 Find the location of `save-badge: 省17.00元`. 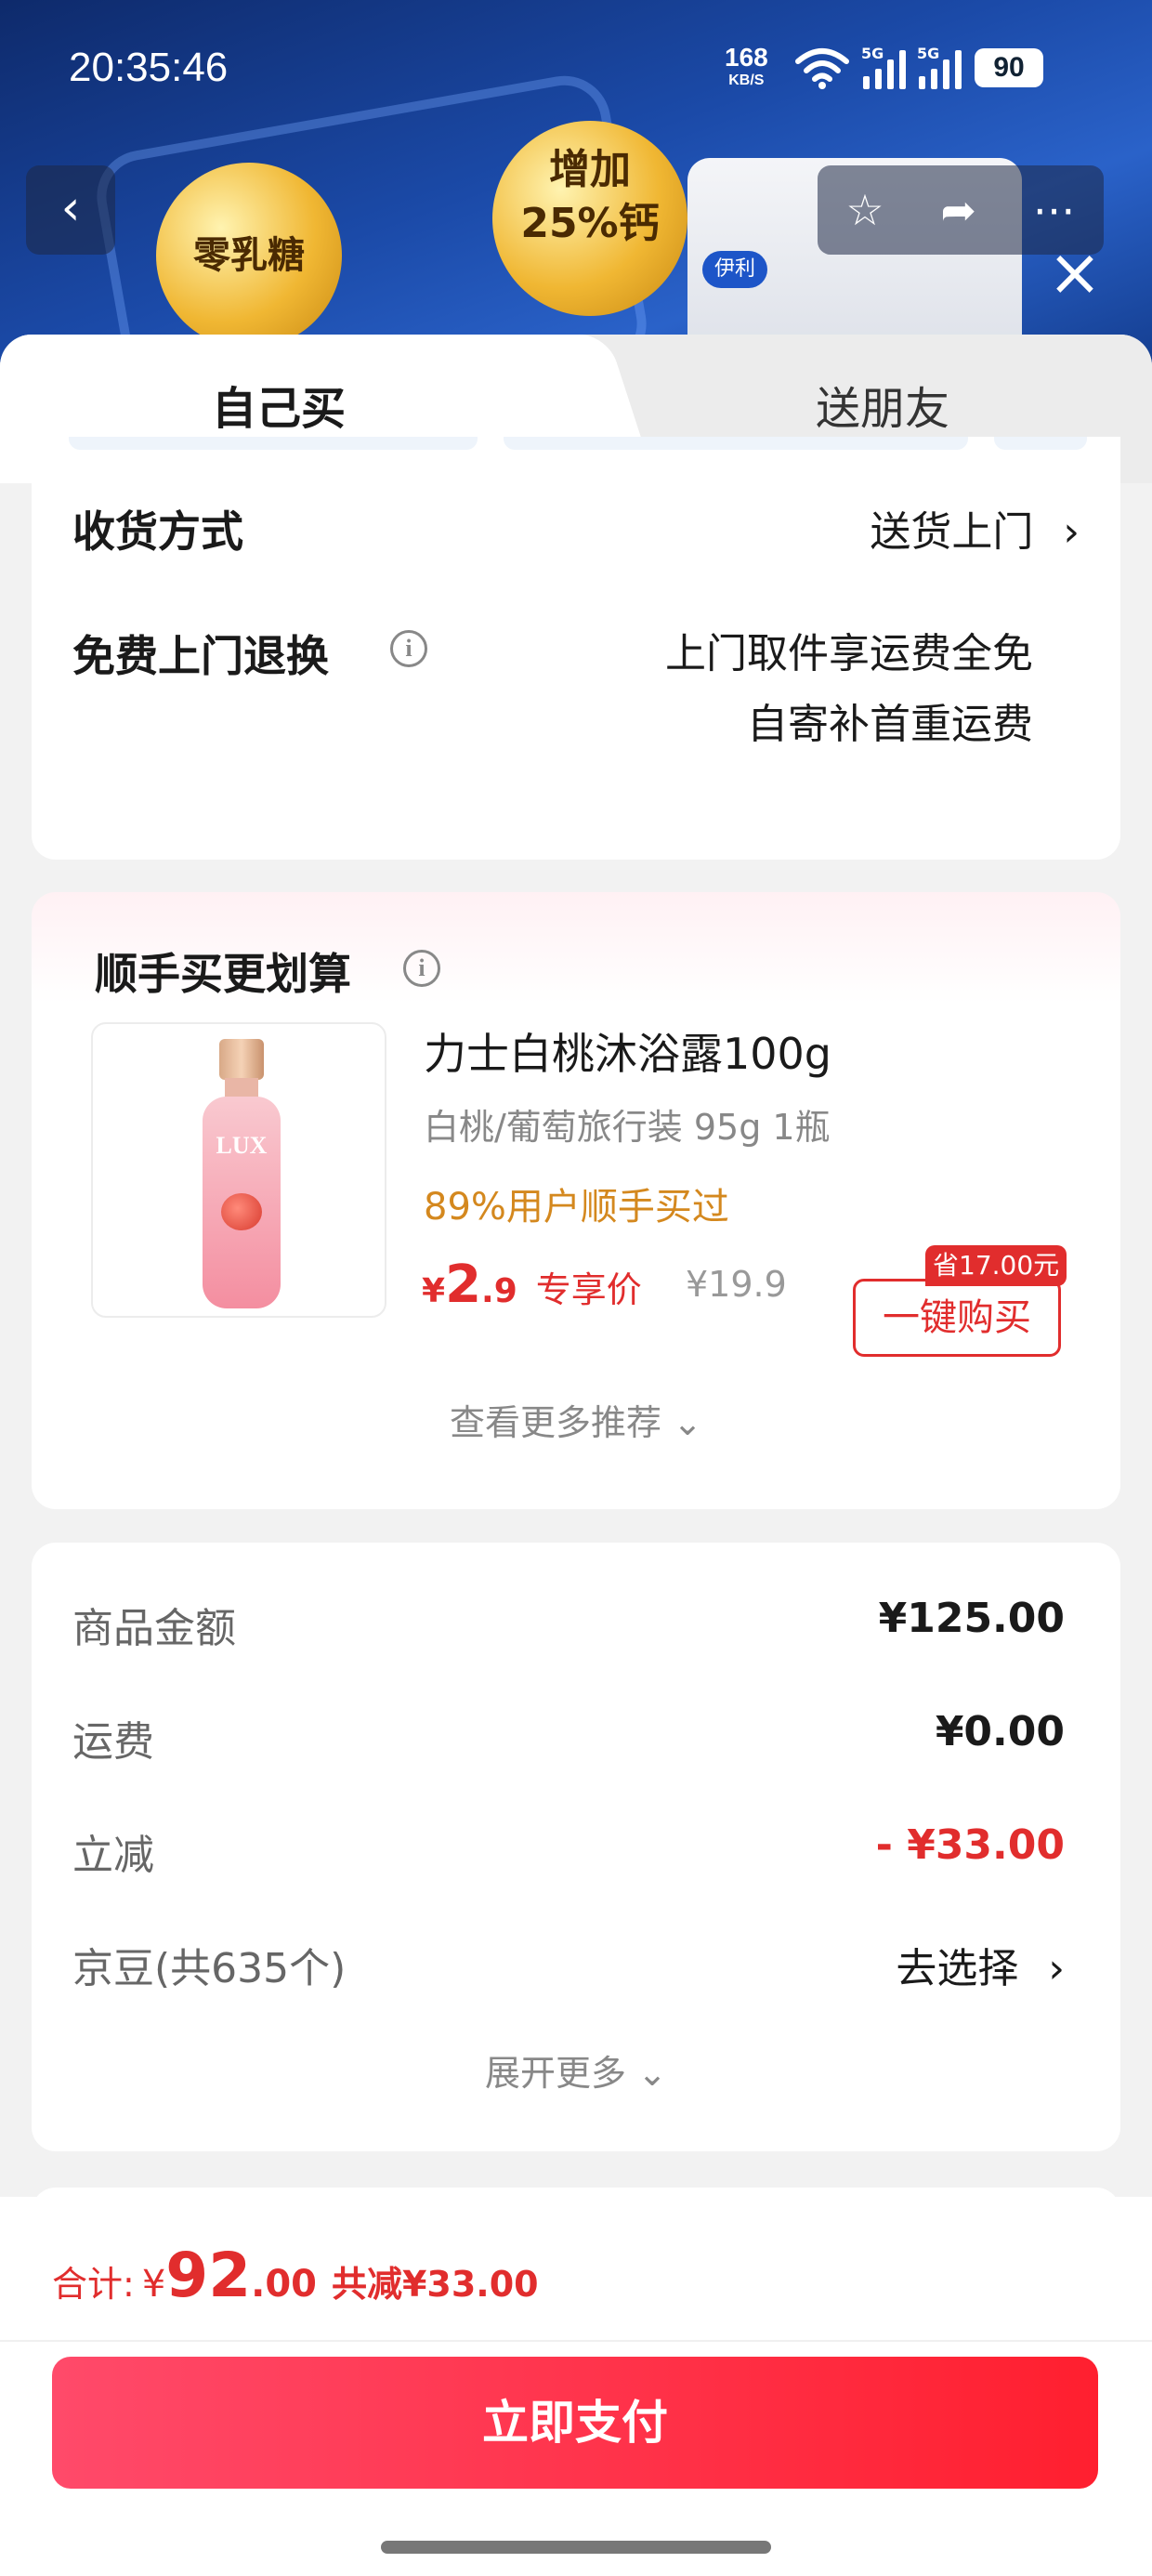

save-badge: 省17.00元 is located at coordinates (996, 1265).